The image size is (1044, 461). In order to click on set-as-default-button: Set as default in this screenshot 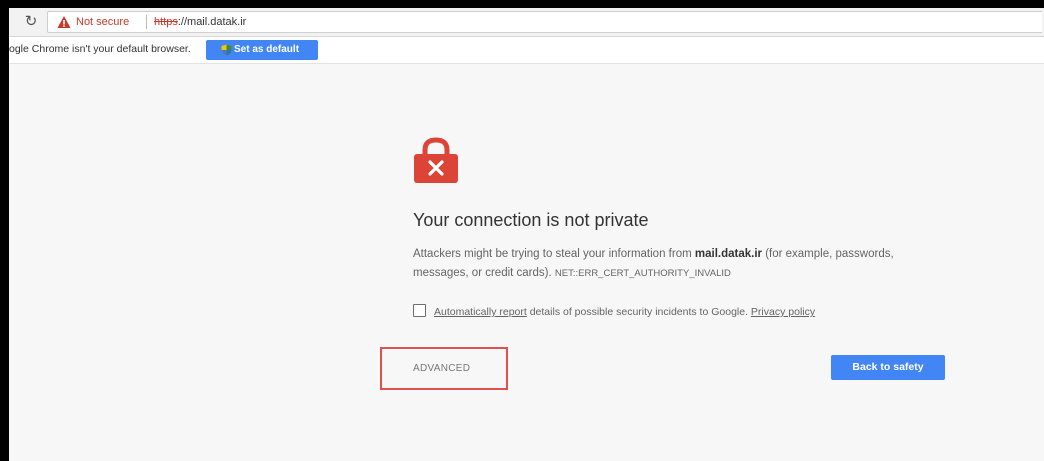, I will do `click(262, 50)`.